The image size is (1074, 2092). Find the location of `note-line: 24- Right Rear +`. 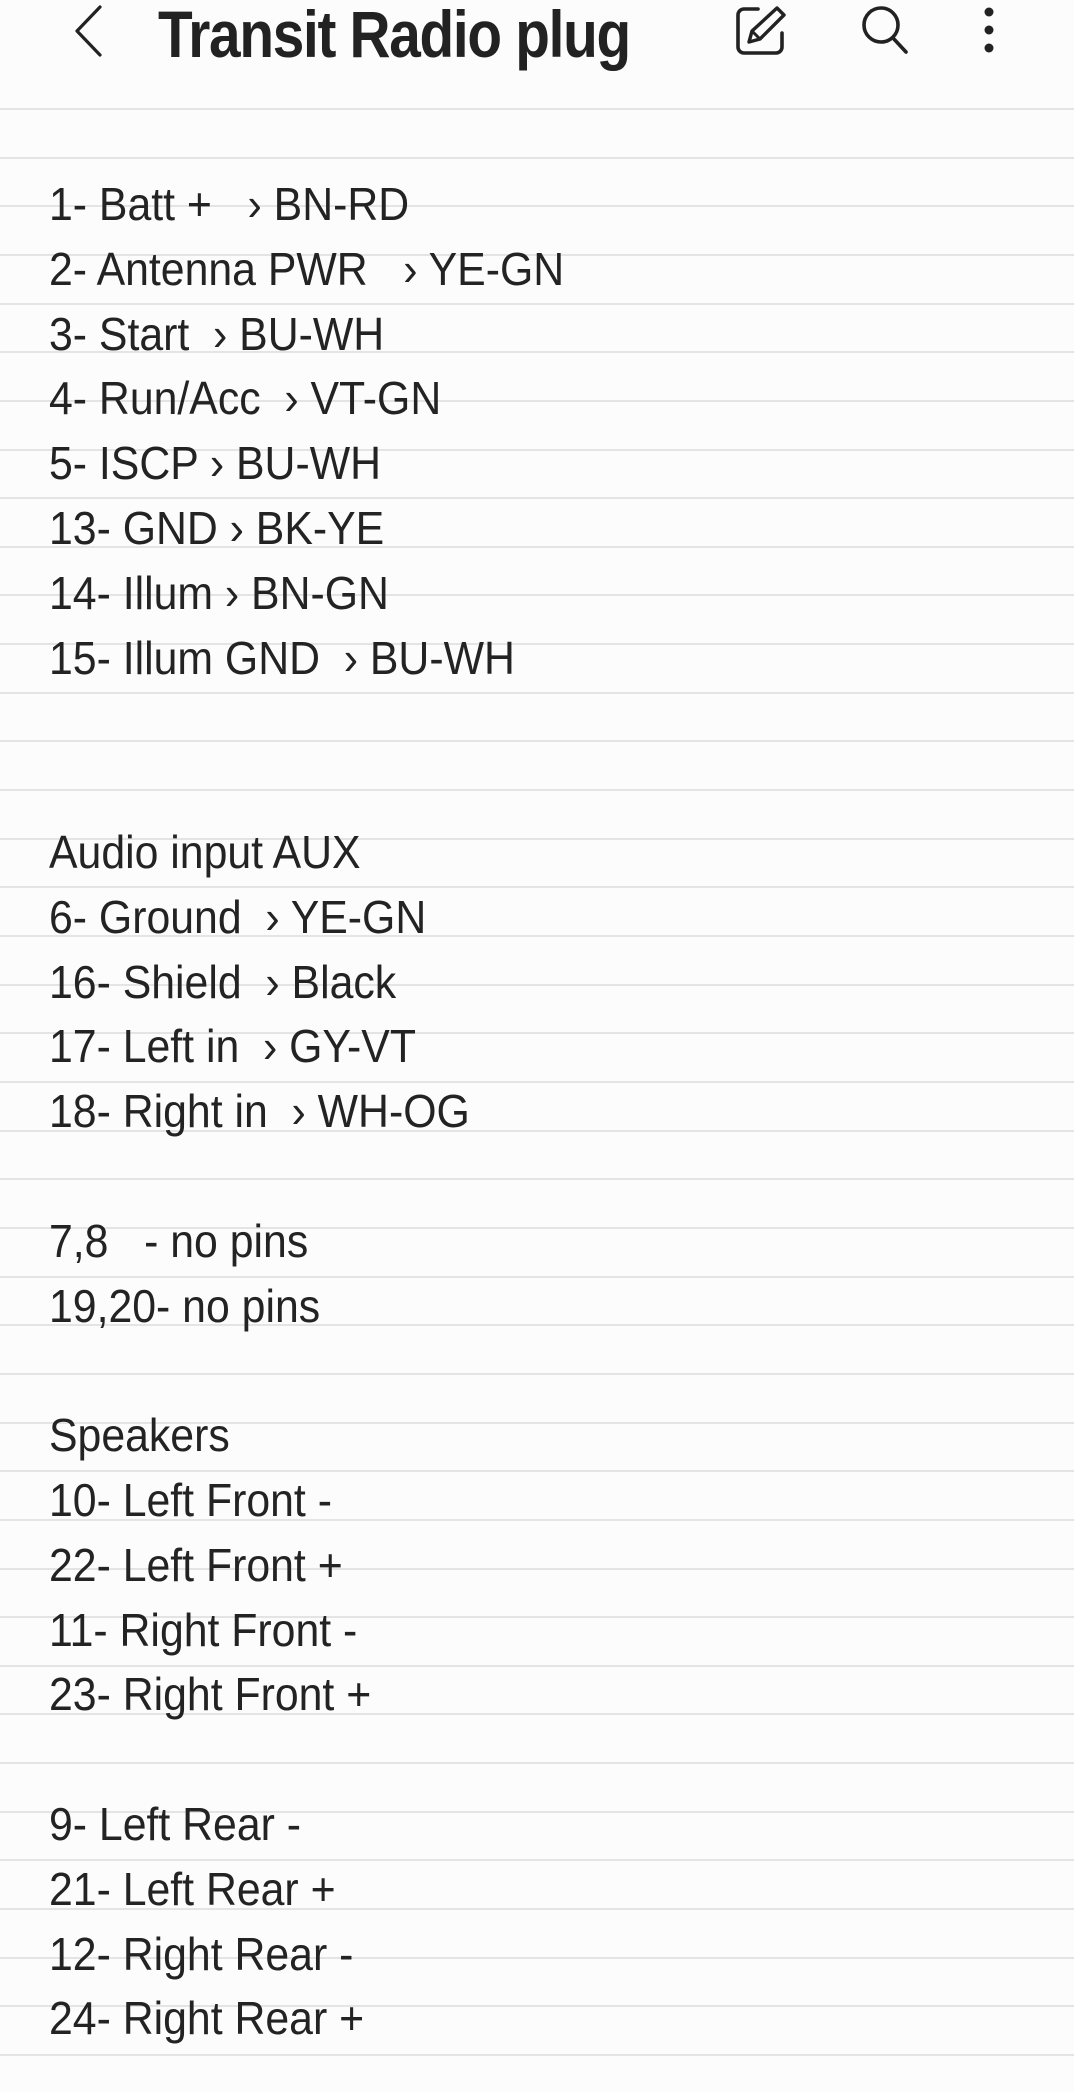

note-line: 24- Right Rear + is located at coordinates (207, 2018).